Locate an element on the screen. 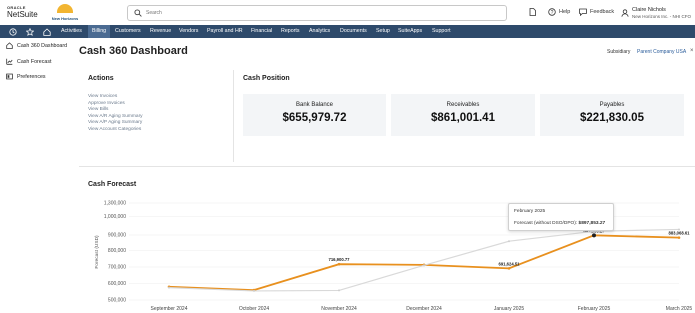 This screenshot has height=313, width=695. nav-setup: Setup is located at coordinates (383, 31).